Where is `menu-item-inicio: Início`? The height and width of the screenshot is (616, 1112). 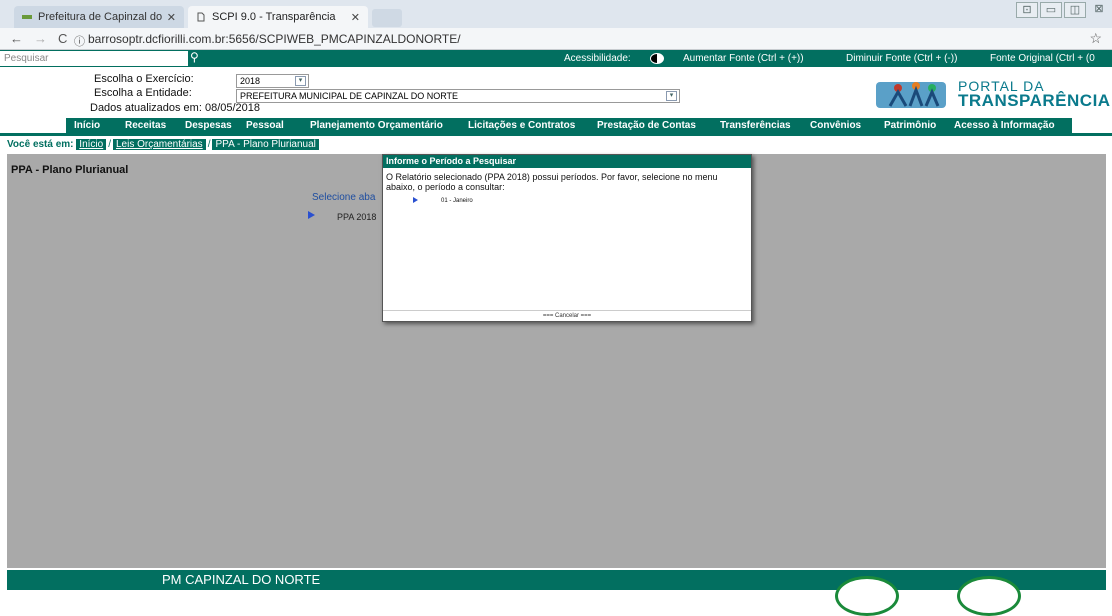 menu-item-inicio: Início is located at coordinates (87, 125).